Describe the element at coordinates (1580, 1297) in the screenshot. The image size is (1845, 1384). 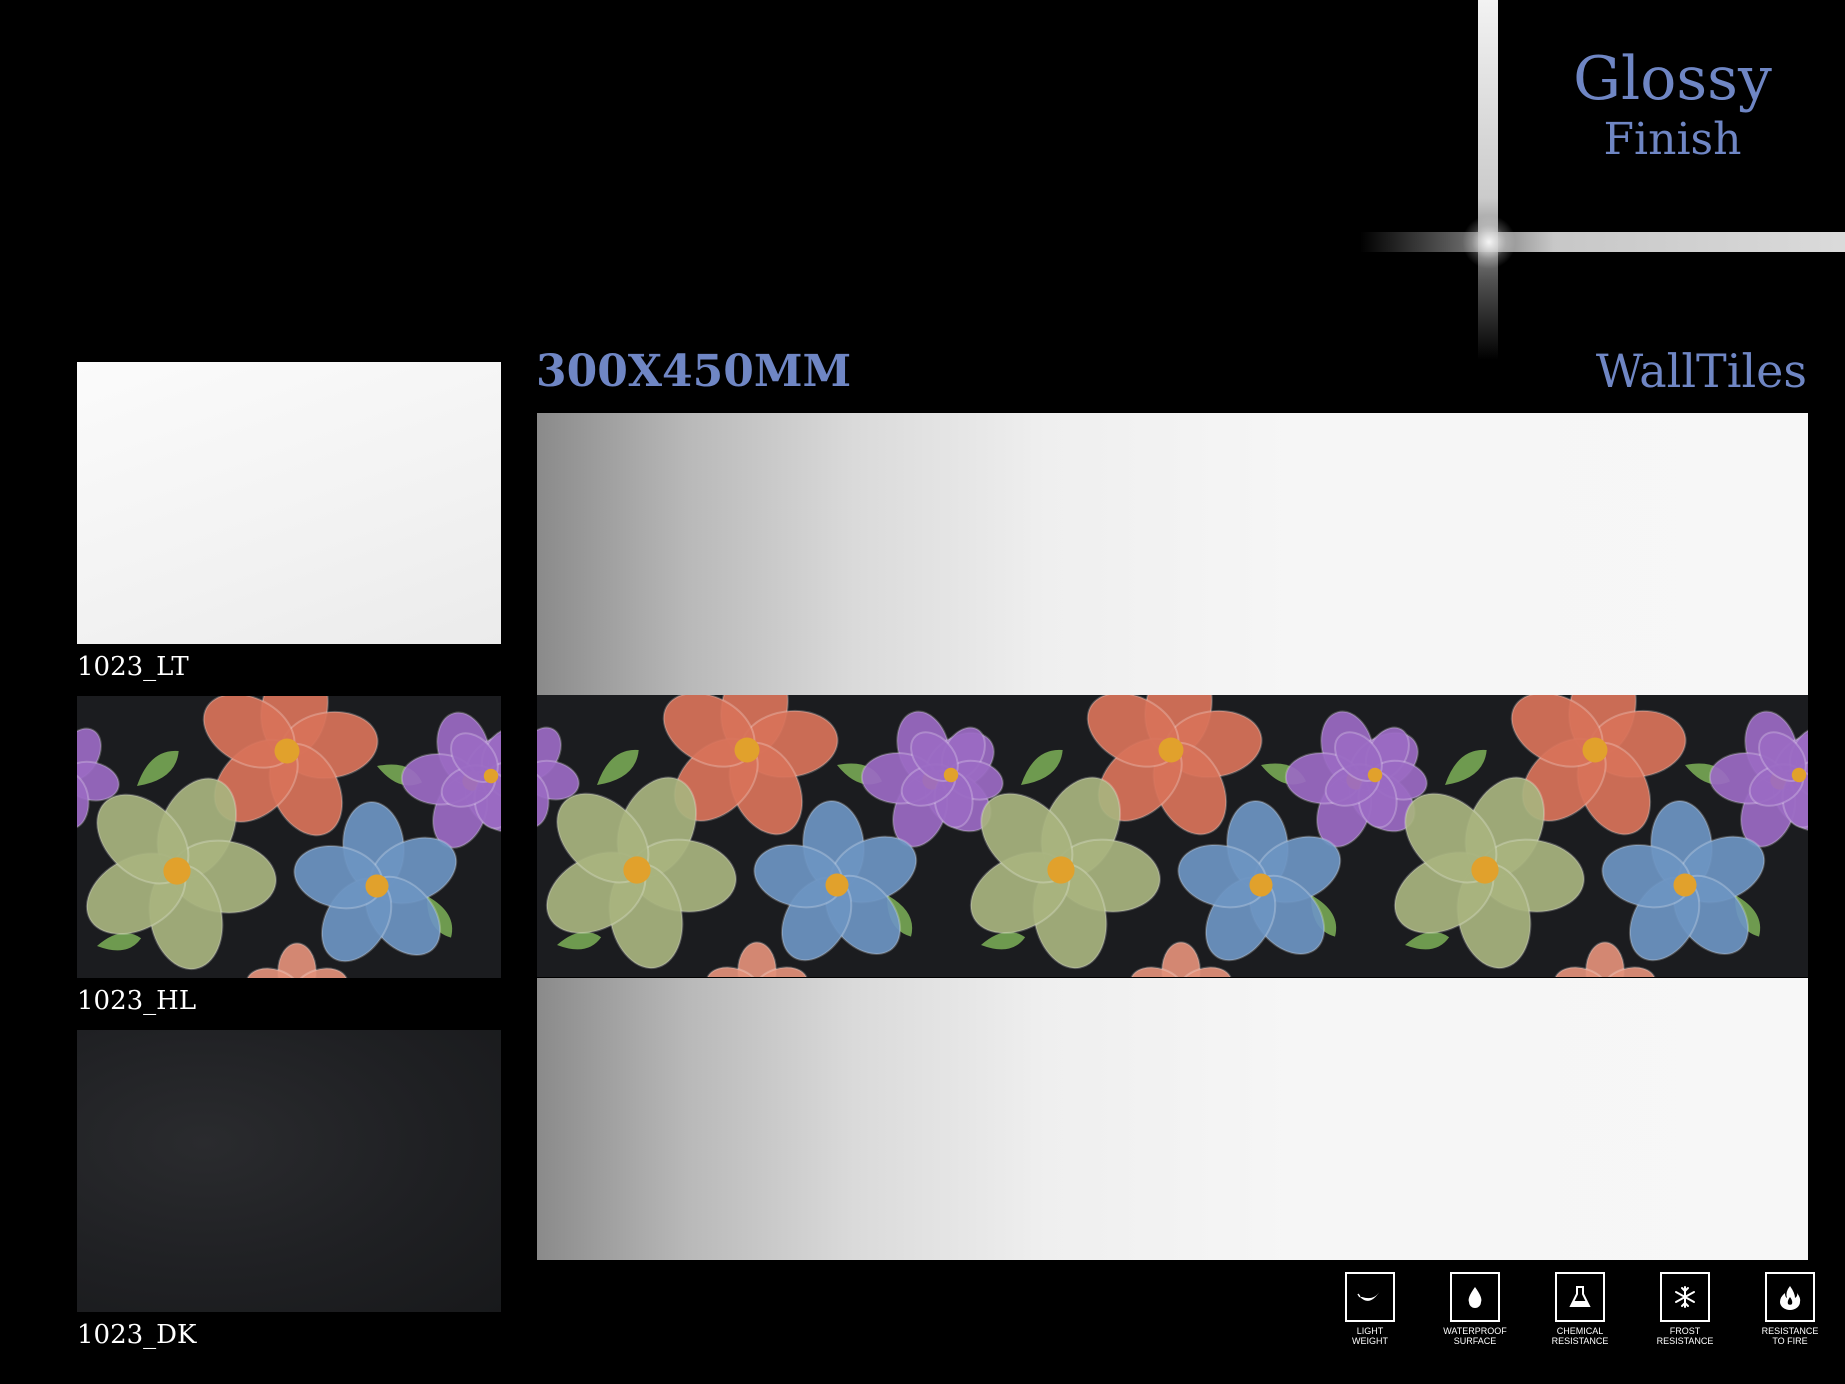
I see `flask-icon` at that location.